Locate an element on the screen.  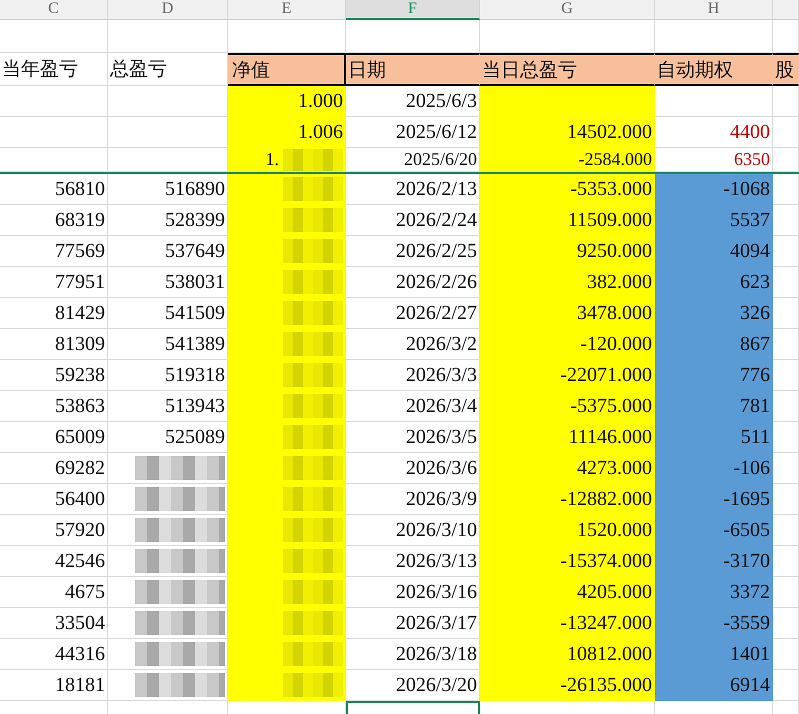
table-cell: 81309 is located at coordinates (54, 344).